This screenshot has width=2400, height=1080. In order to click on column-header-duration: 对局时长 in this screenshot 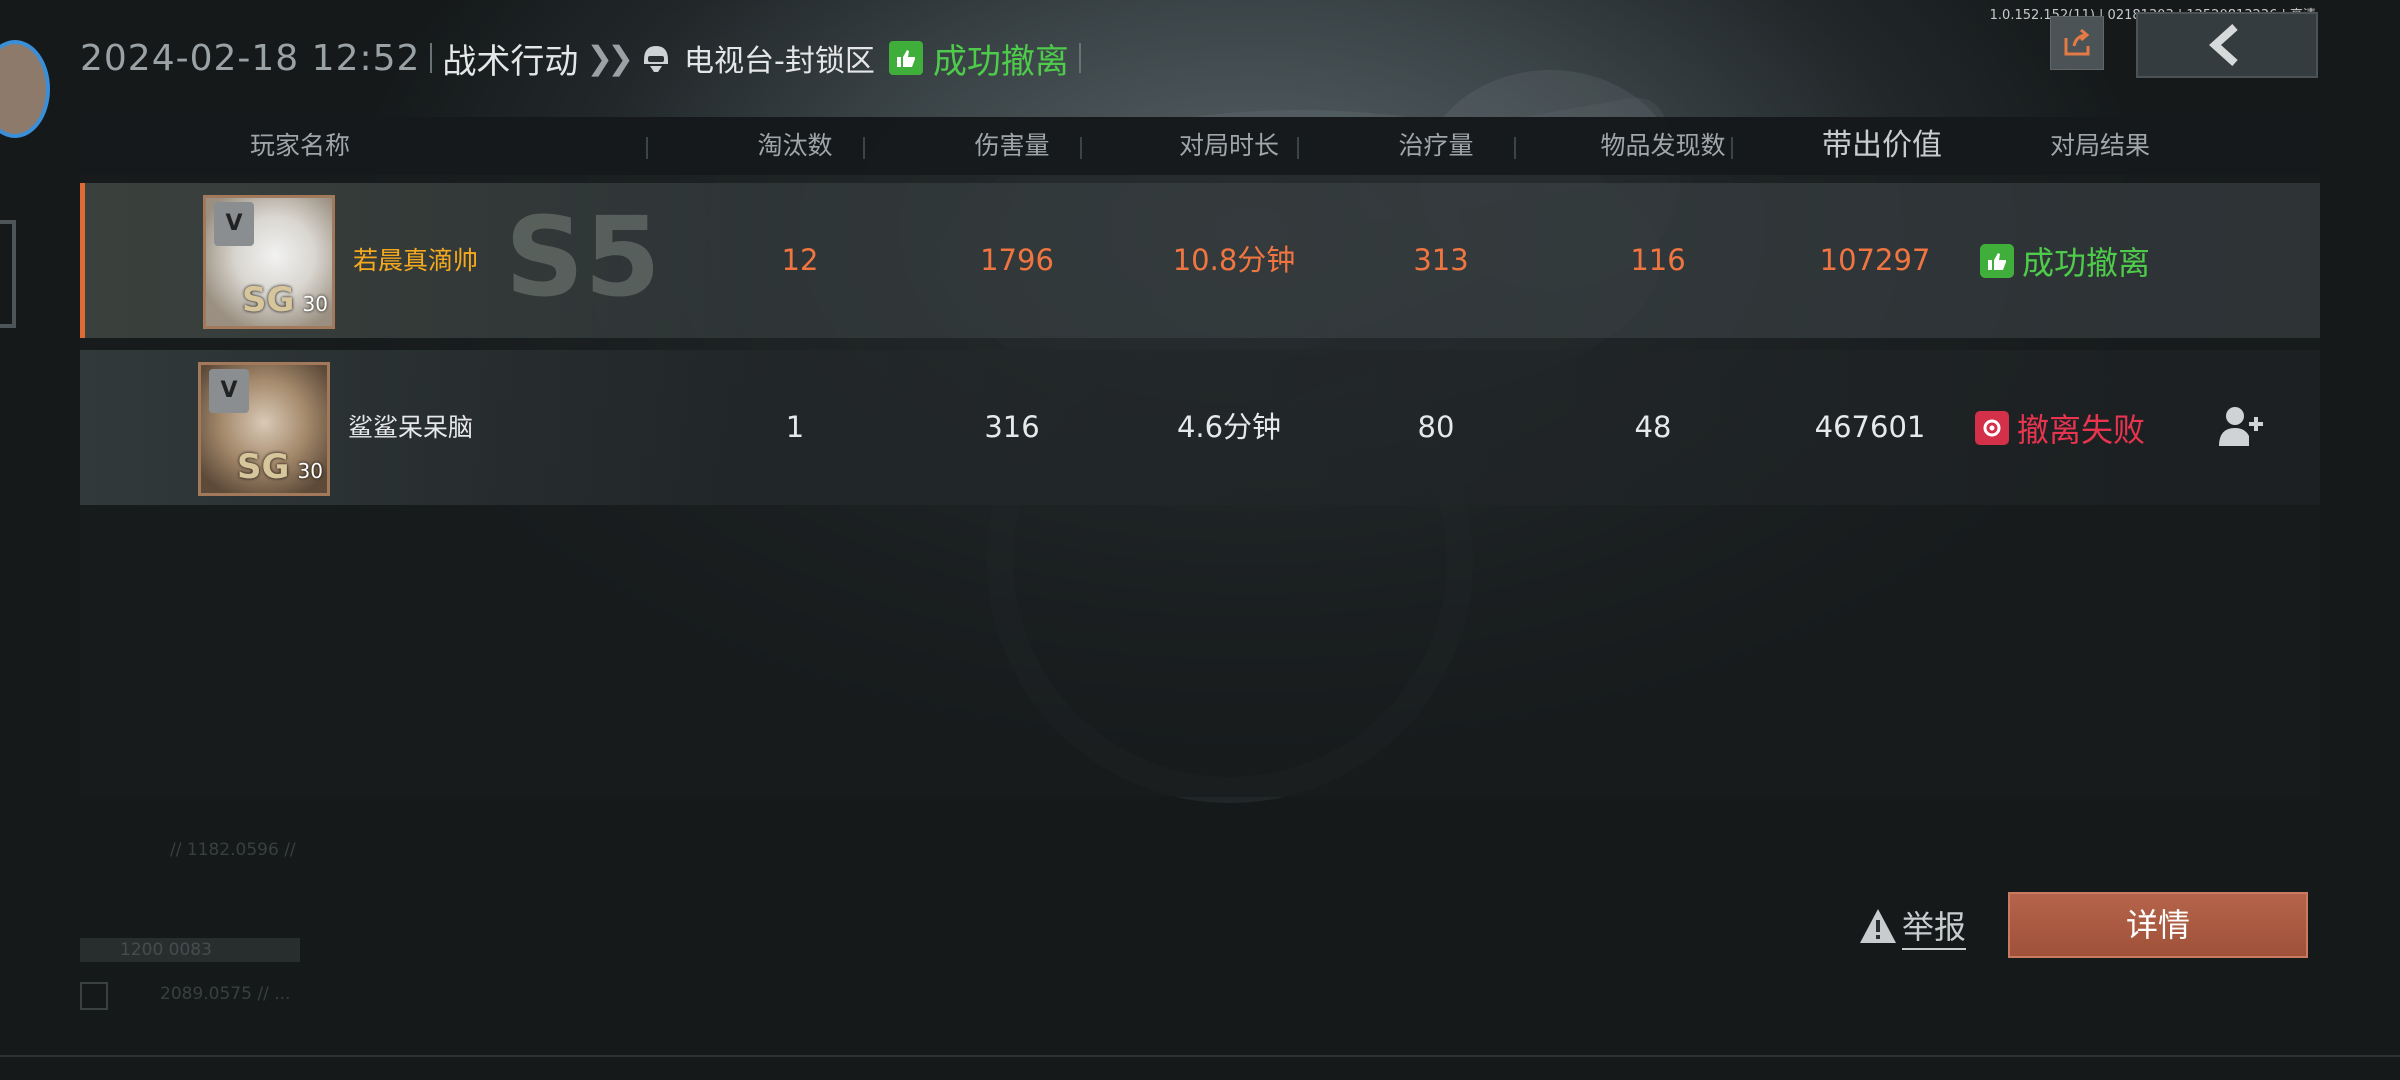, I will do `click(1228, 145)`.